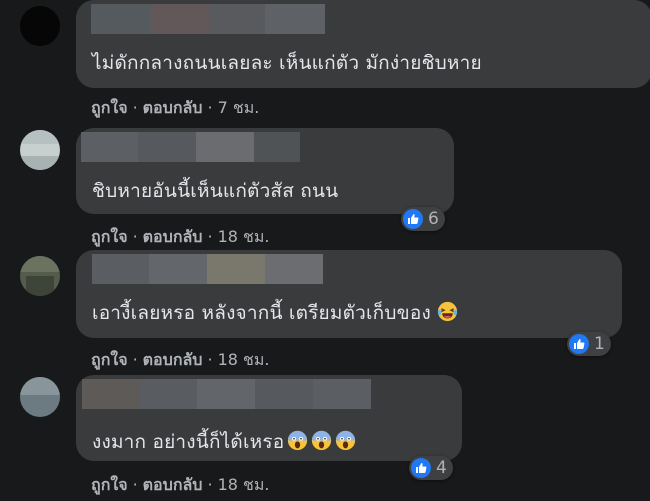 The image size is (650, 501). Describe the element at coordinates (239, 107) in the screenshot. I see `timestamp: 7 ชม.` at that location.